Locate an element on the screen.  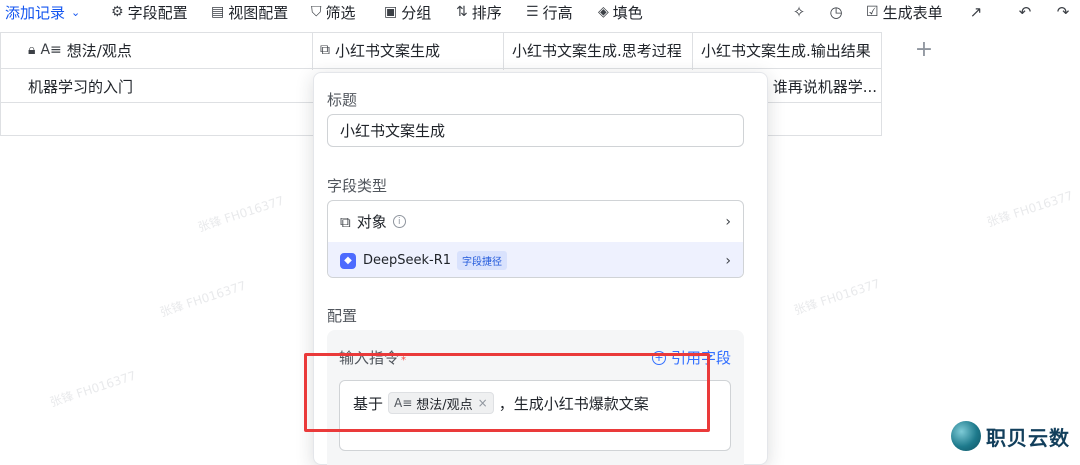
column-header-output: 小红书文案生成.输出结果 is located at coordinates (790, 50).